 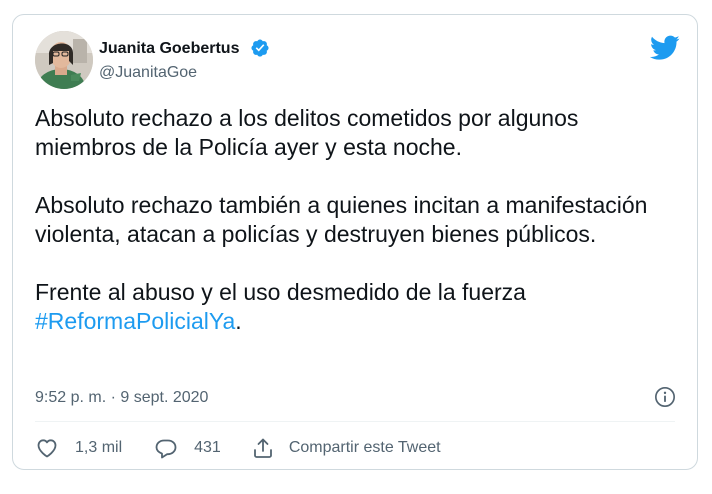 What do you see at coordinates (260, 48) in the screenshot?
I see `verified-badge-icon` at bounding box center [260, 48].